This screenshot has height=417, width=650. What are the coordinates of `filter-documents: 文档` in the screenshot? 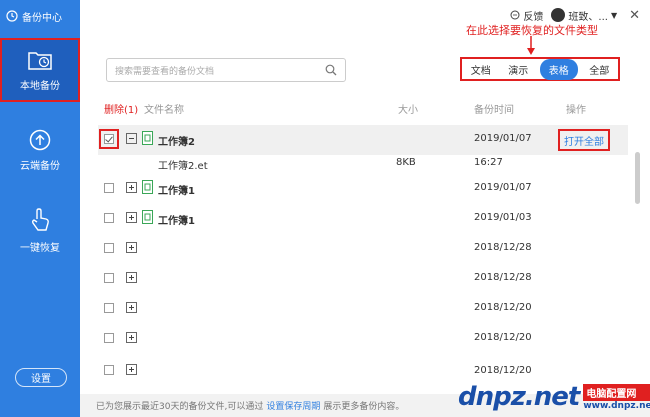 It's located at (481, 69).